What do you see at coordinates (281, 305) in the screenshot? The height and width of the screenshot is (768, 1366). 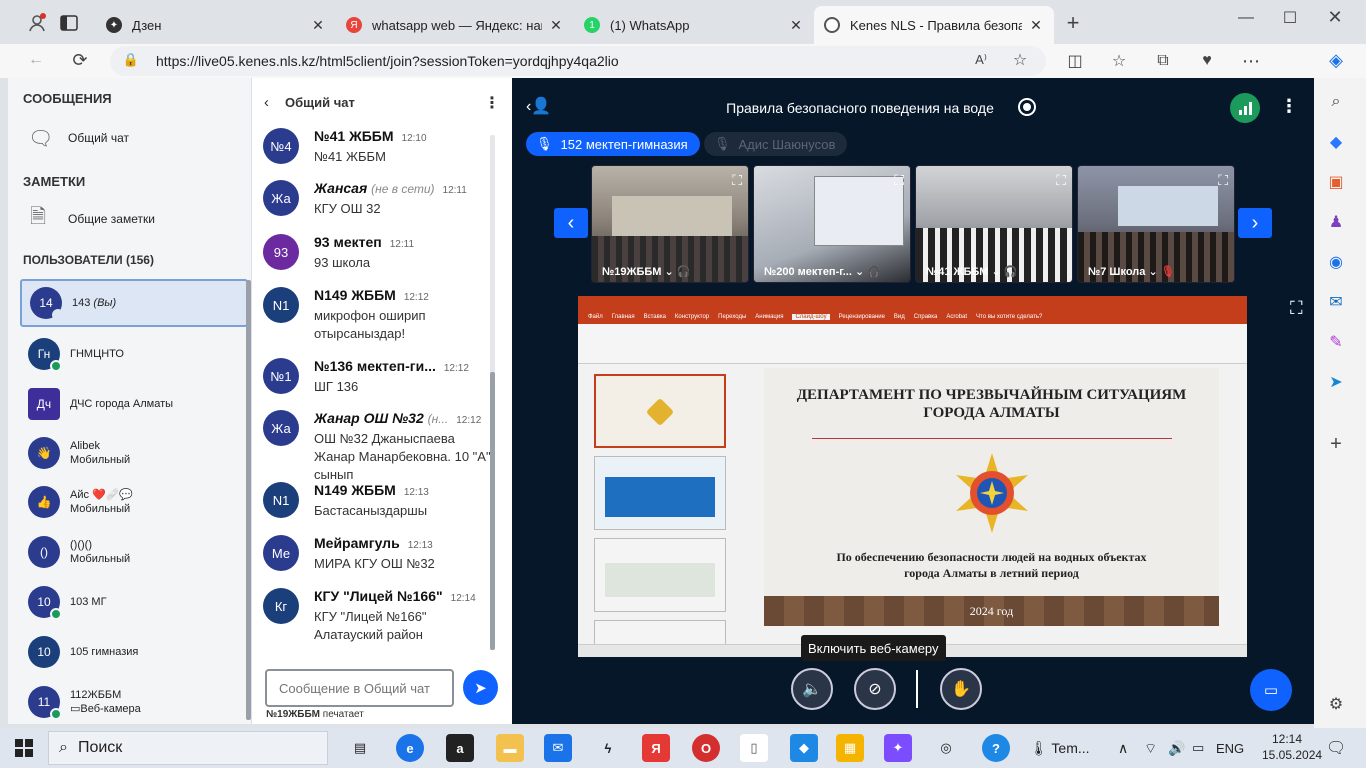 I see `avatar: N1` at bounding box center [281, 305].